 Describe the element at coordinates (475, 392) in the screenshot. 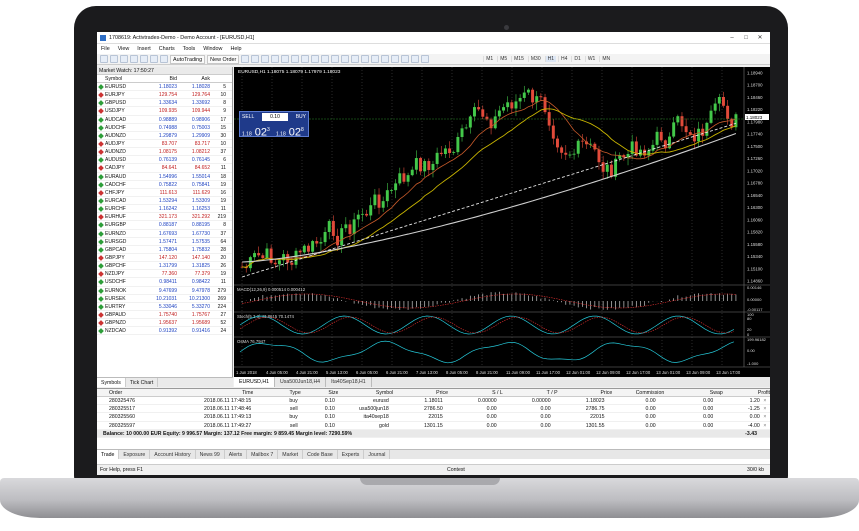

I see `th-sl: S / L` at that location.